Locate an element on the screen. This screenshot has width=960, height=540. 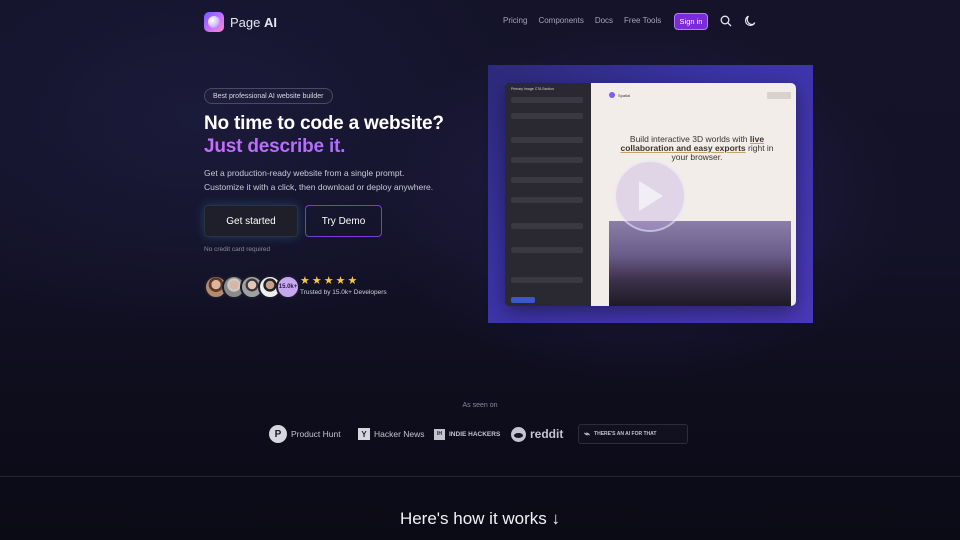
reddit-icon is located at coordinates (518, 434).